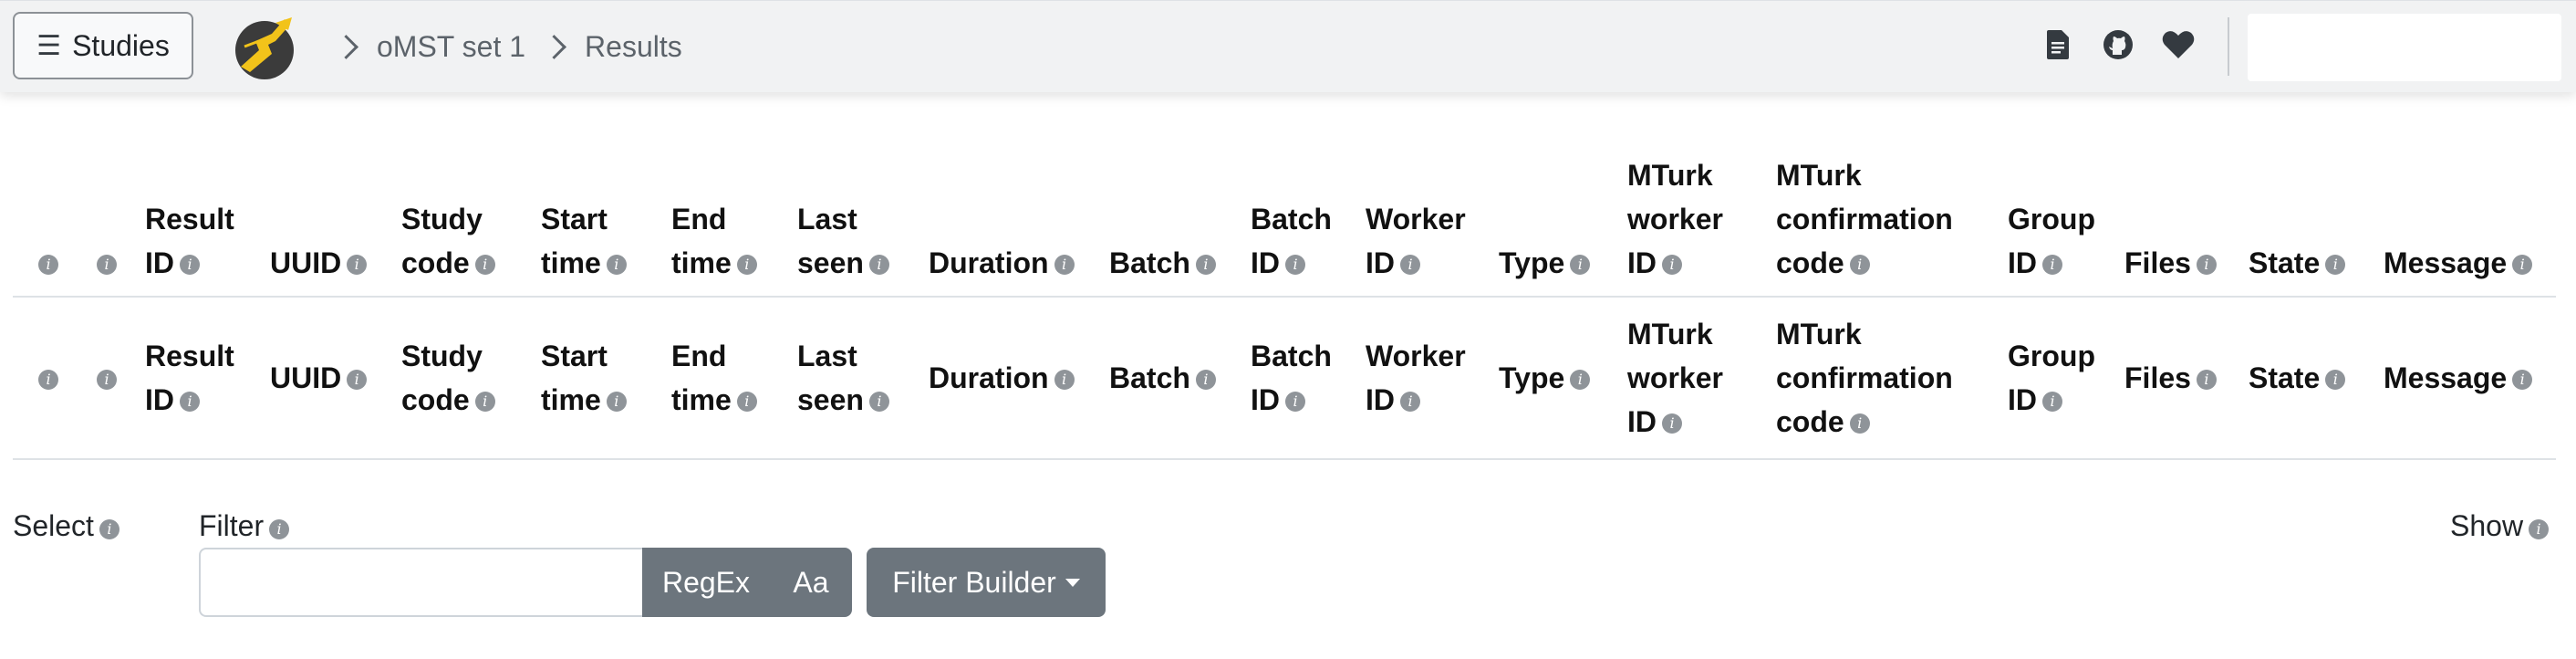  I want to click on app-logo-icon, so click(266, 48).